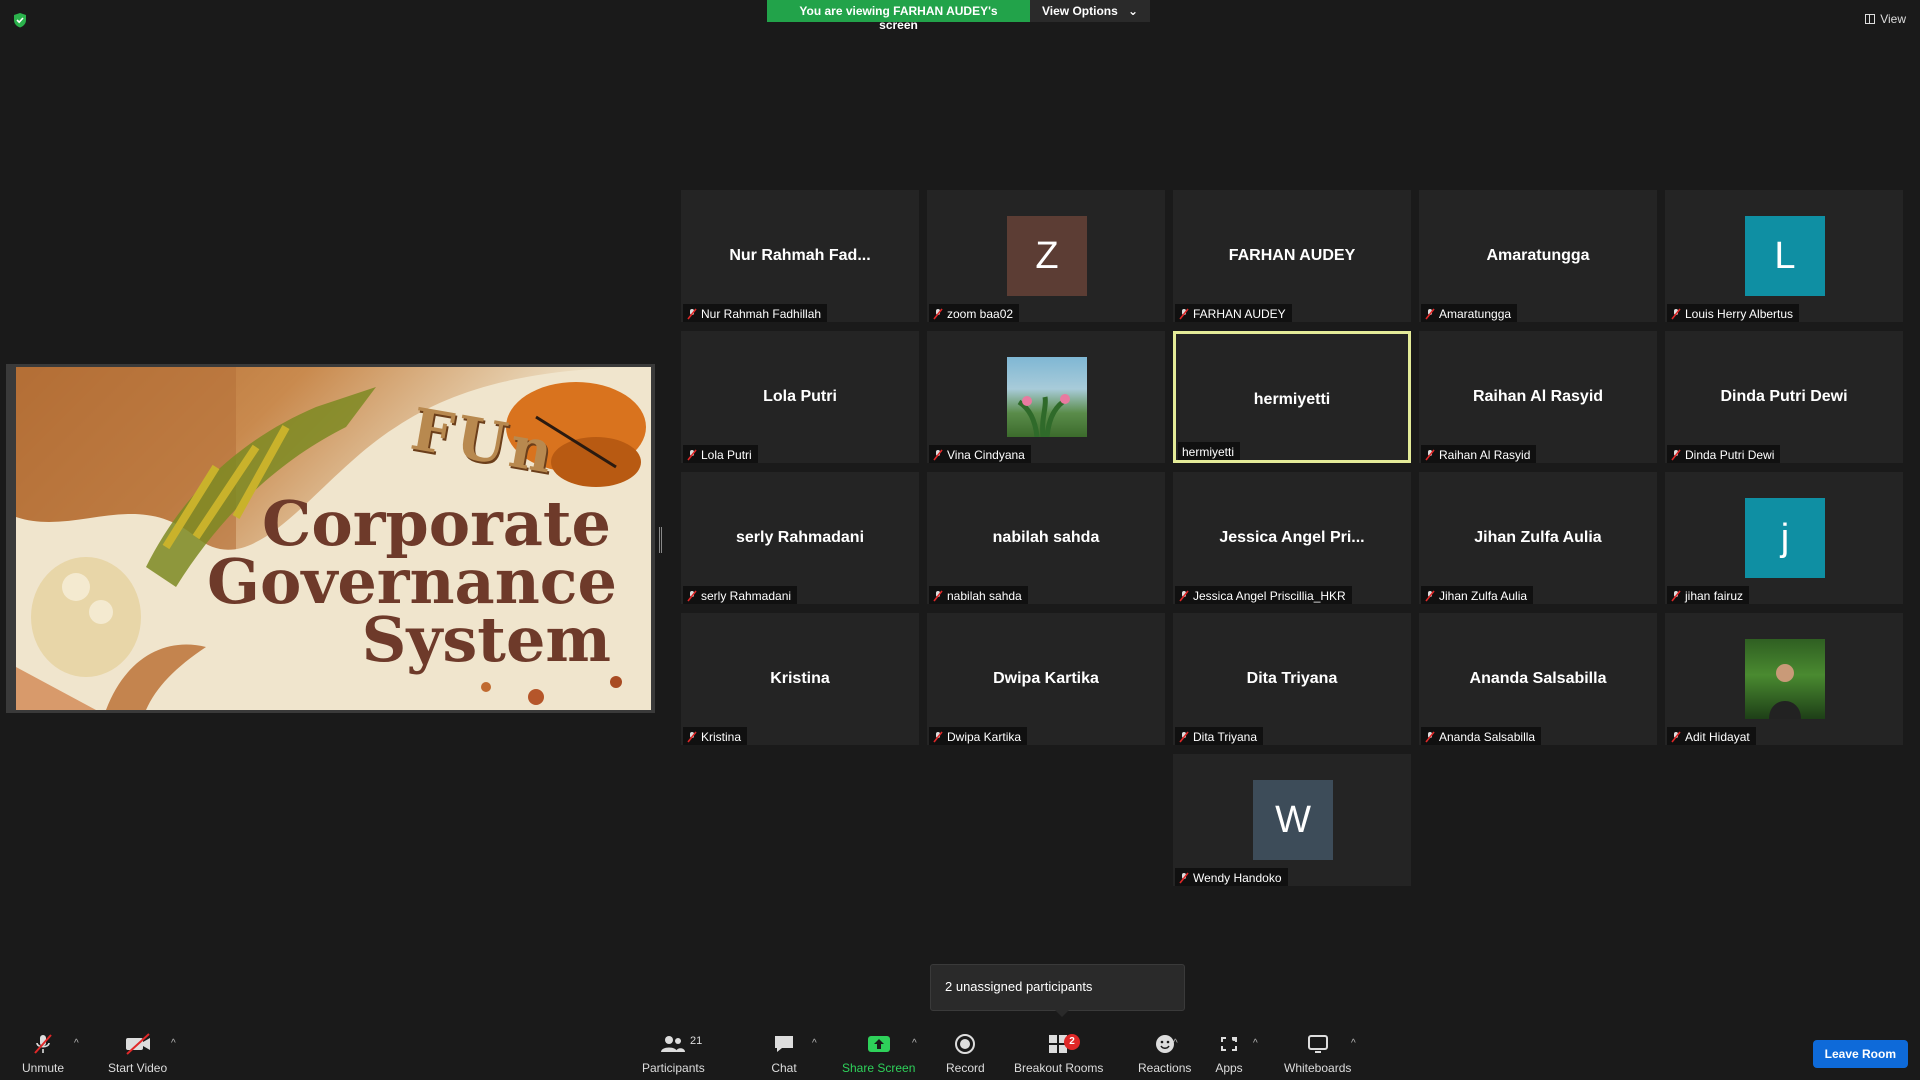  Describe the element at coordinates (660, 540) in the screenshot. I see `panel-resize-handle` at that location.